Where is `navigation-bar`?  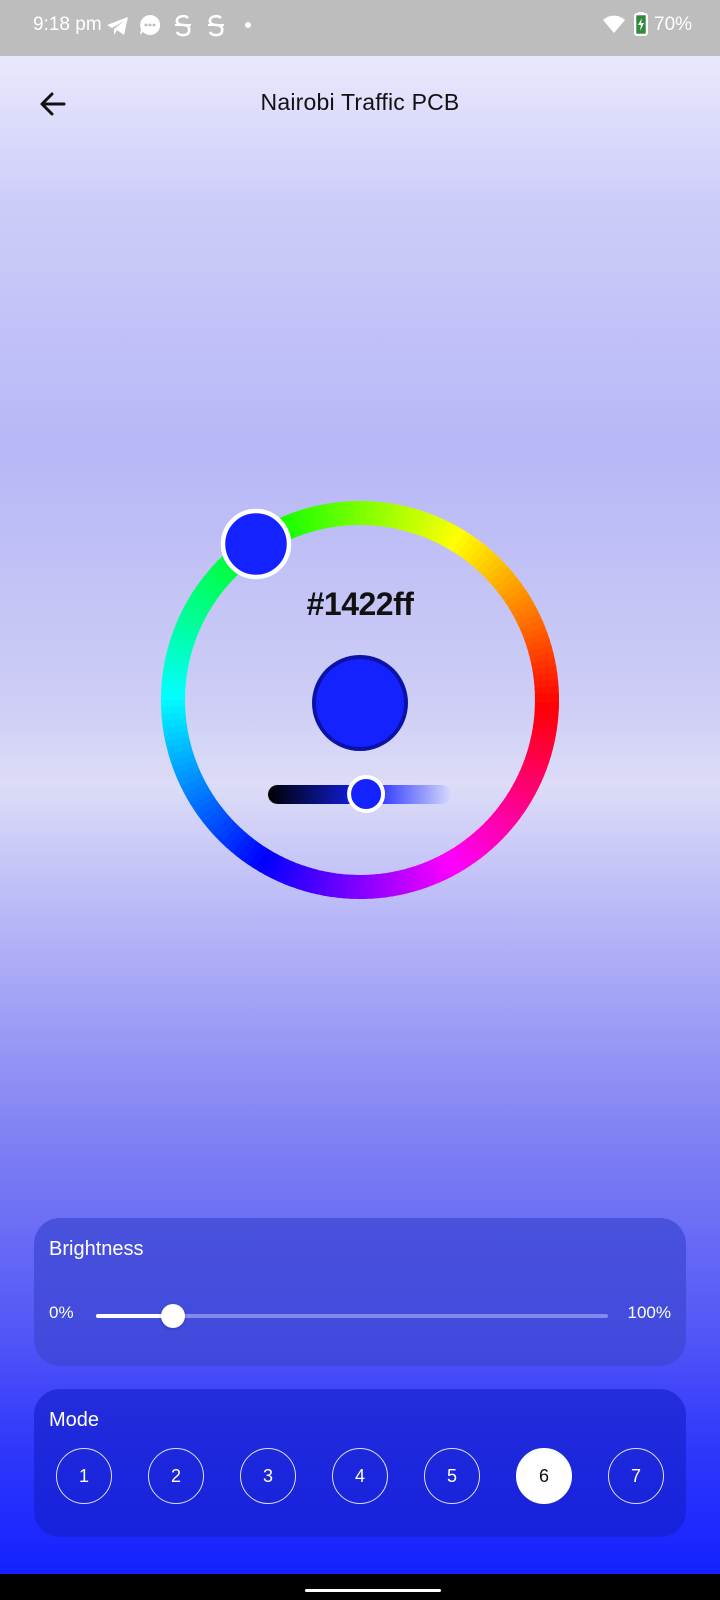 navigation-bar is located at coordinates (360, 1587).